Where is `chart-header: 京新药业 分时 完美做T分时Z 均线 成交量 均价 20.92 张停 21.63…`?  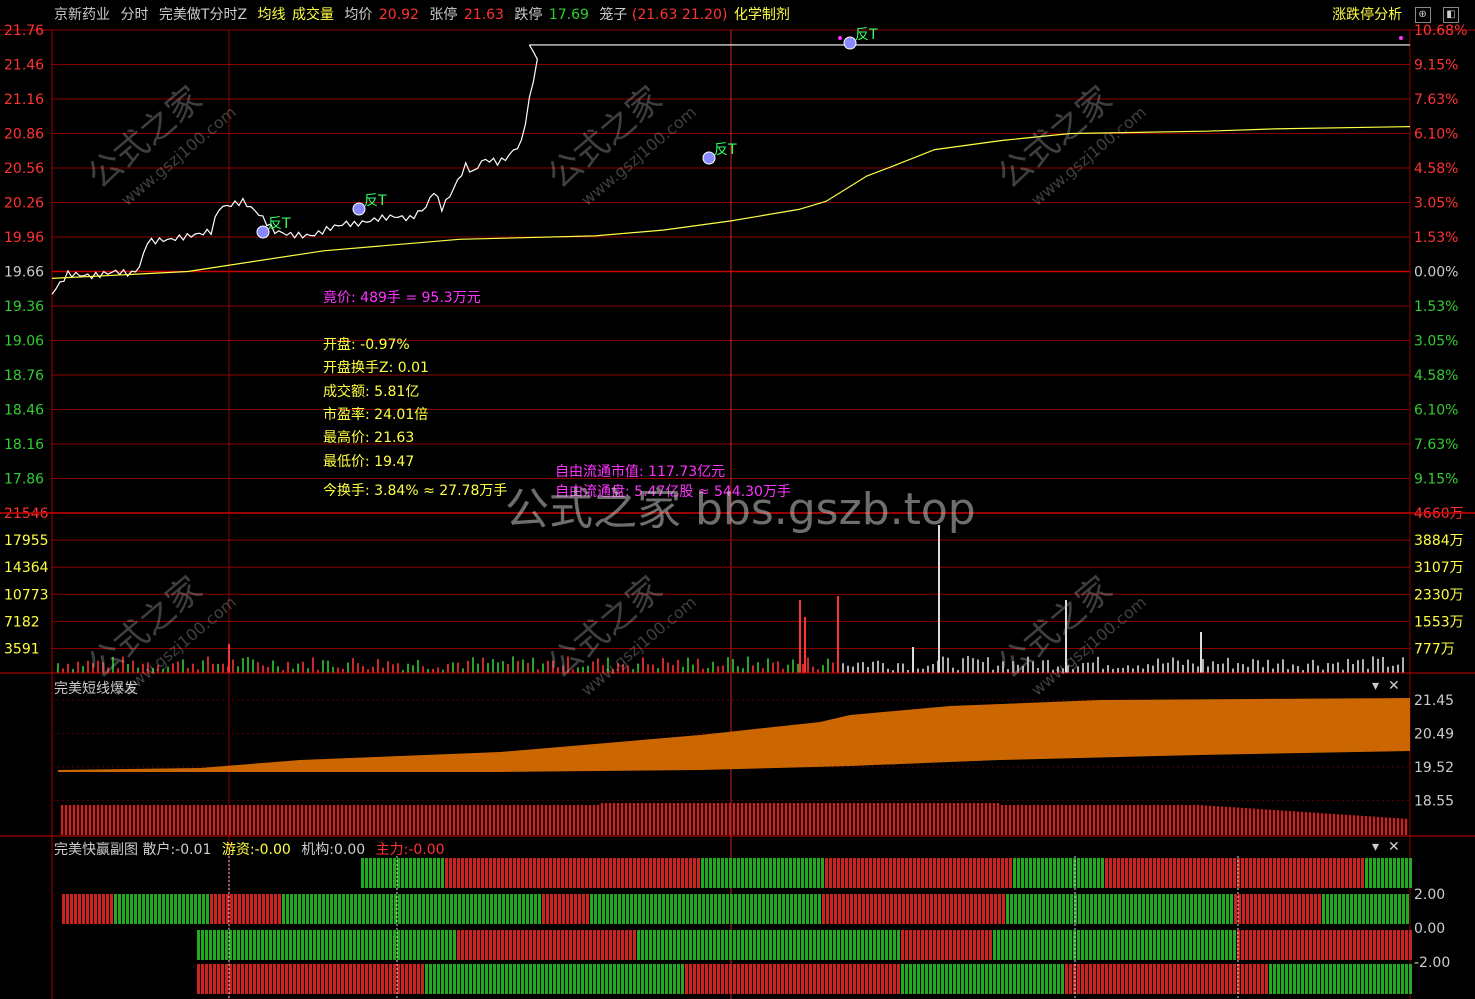 chart-header: 京新药业 分时 完美做T分时Z 均线 成交量 均价 20.92 张停 21.63… is located at coordinates (737, 15).